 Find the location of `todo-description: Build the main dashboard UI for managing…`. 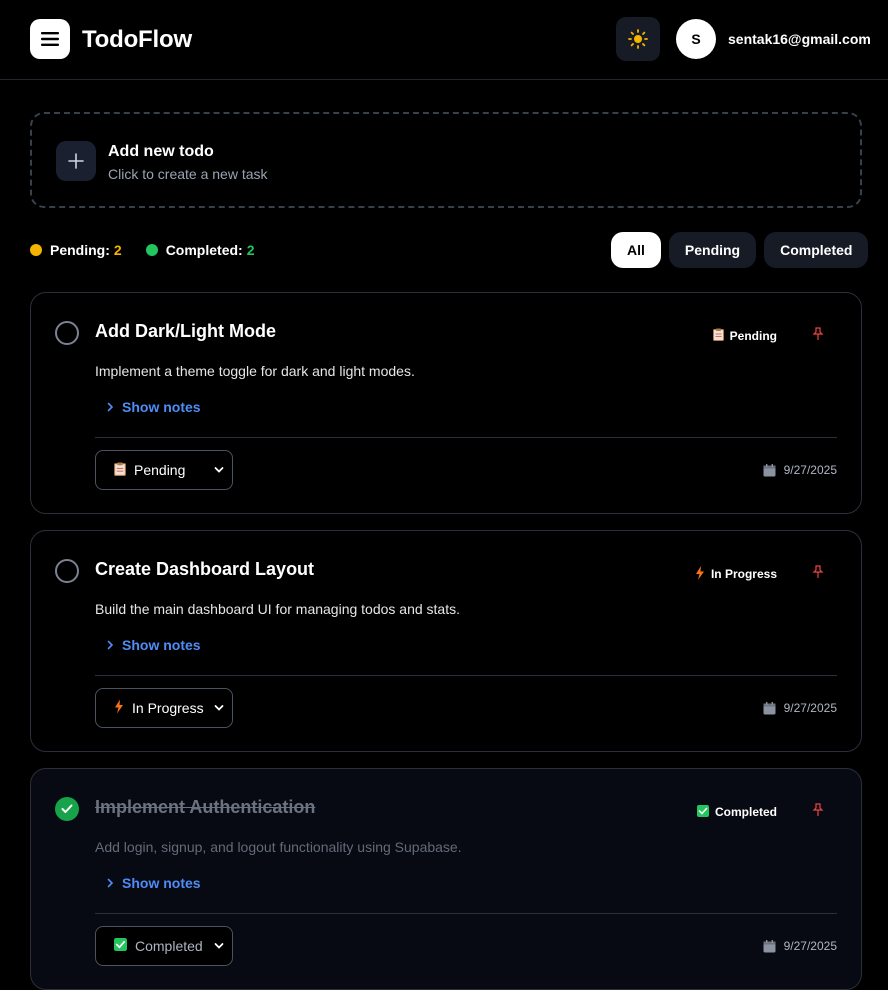

todo-description: Build the main dashboard UI for managing… is located at coordinates (277, 609).